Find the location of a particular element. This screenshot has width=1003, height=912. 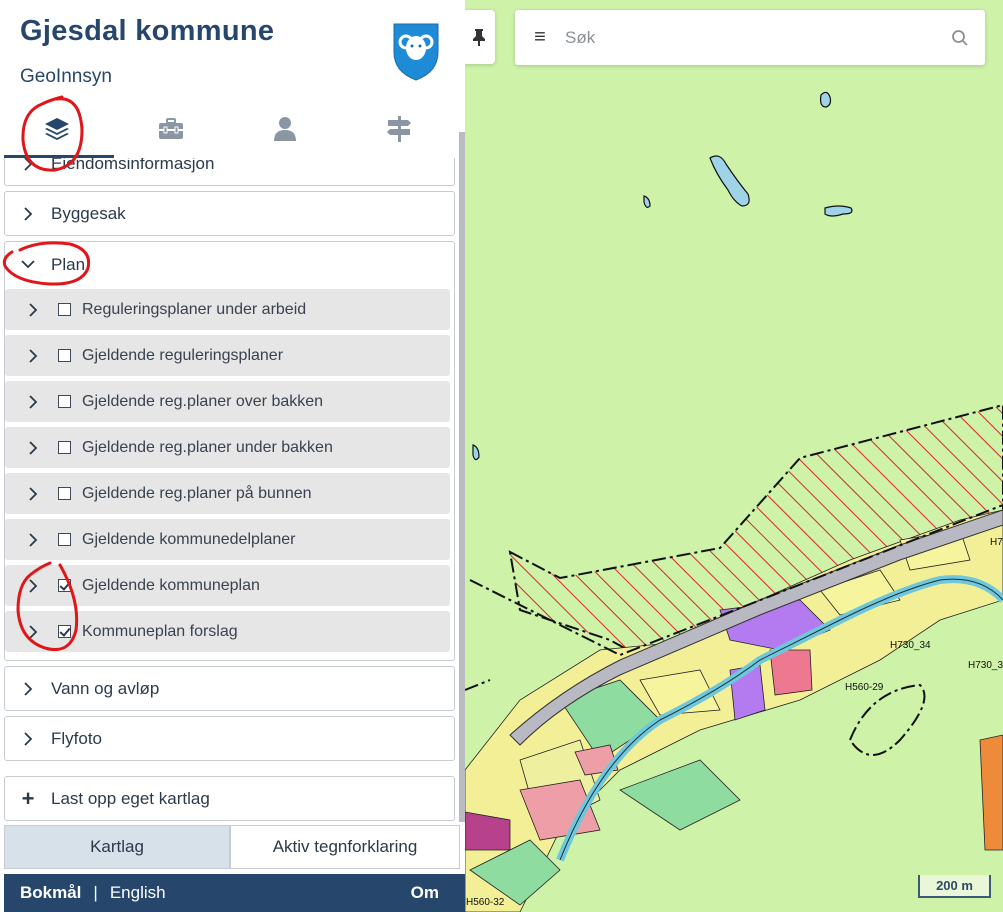

tab-user is located at coordinates (285, 129).